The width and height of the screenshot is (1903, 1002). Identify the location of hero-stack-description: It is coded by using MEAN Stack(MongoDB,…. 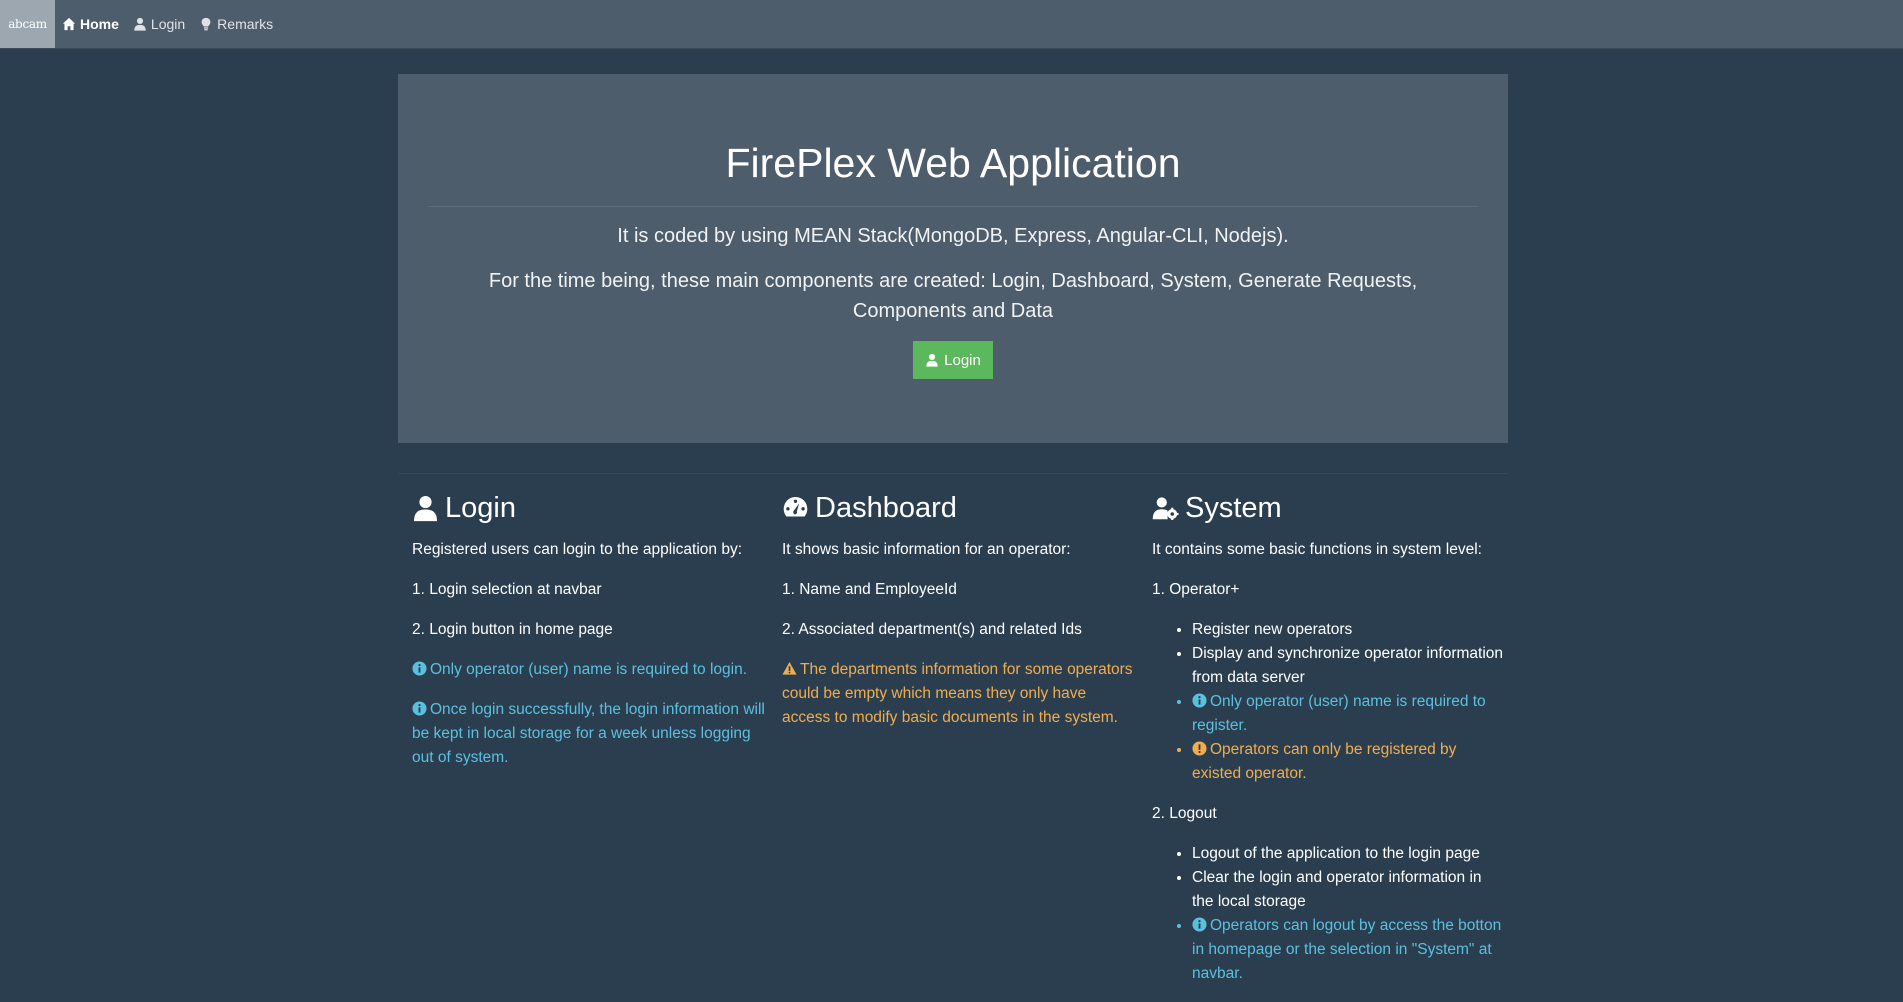
(953, 236).